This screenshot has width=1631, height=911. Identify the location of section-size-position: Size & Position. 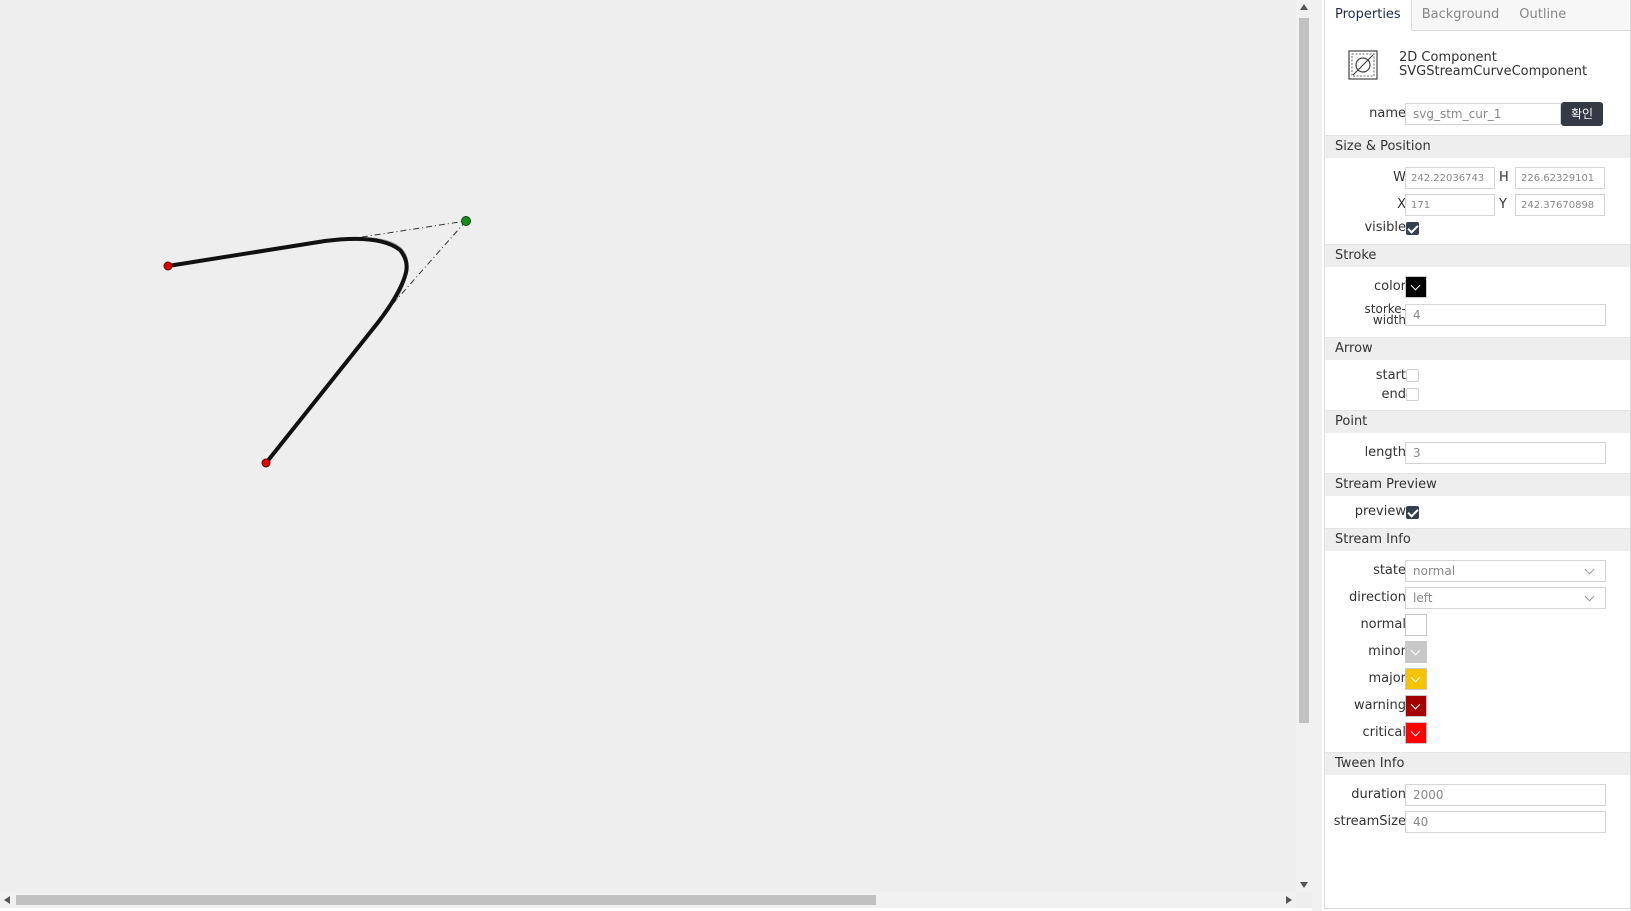
(1477, 146).